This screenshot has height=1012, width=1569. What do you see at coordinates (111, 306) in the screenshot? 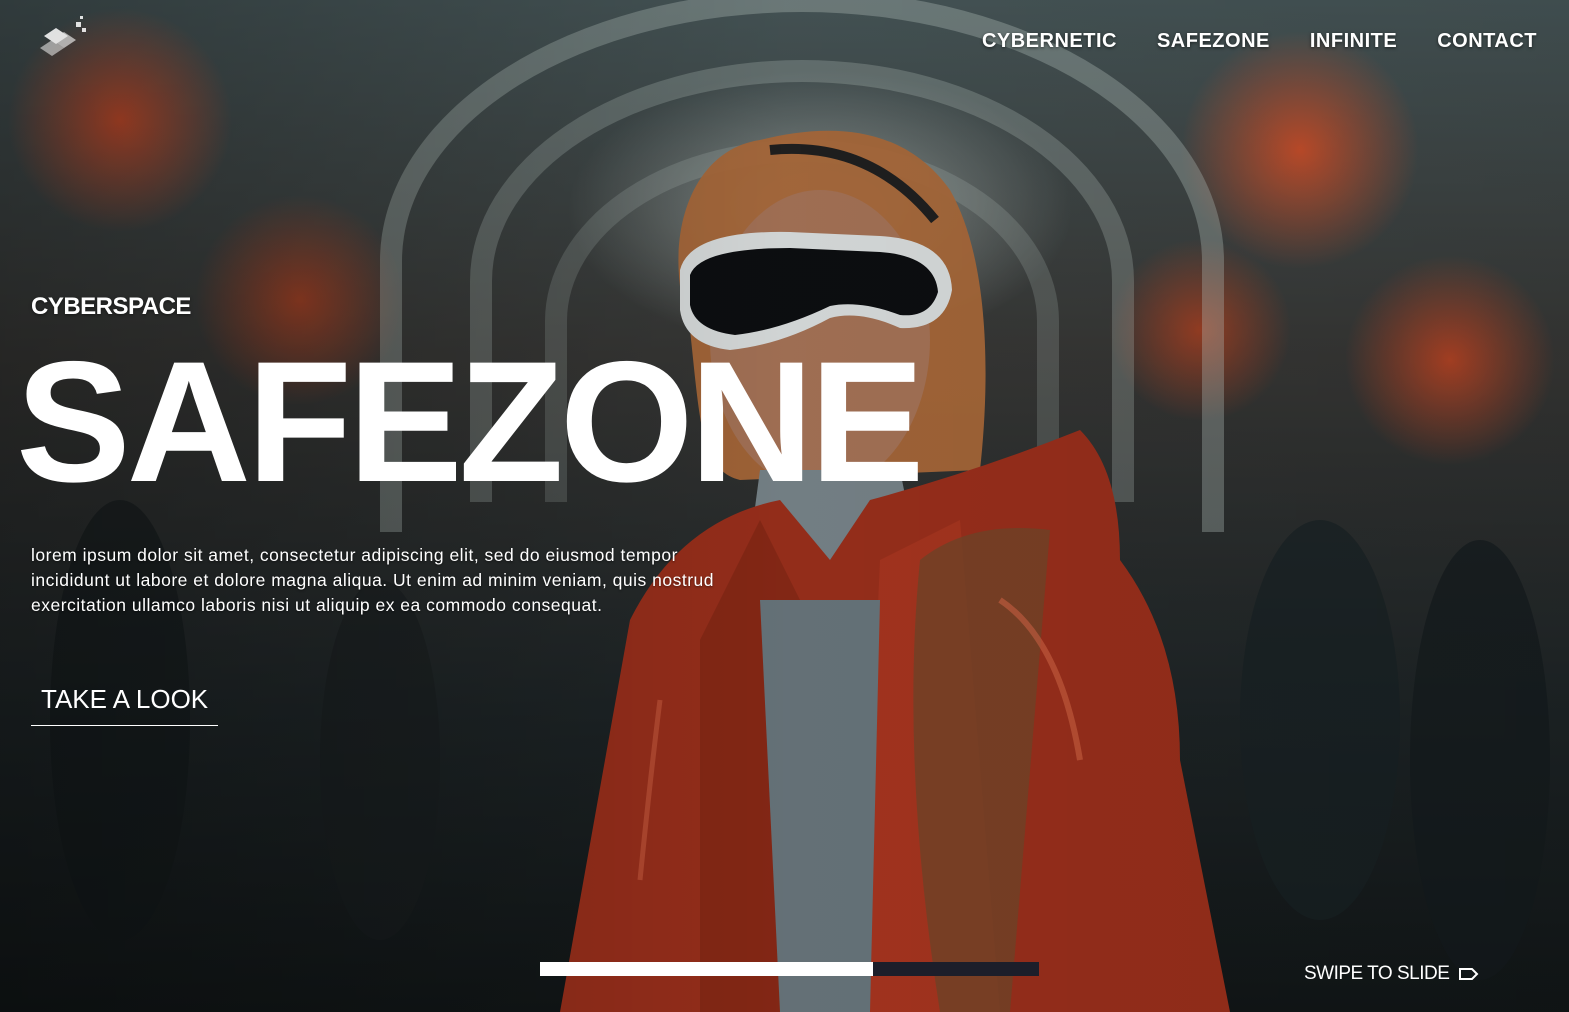
I see `hero-kicker: CYBERSPACE` at bounding box center [111, 306].